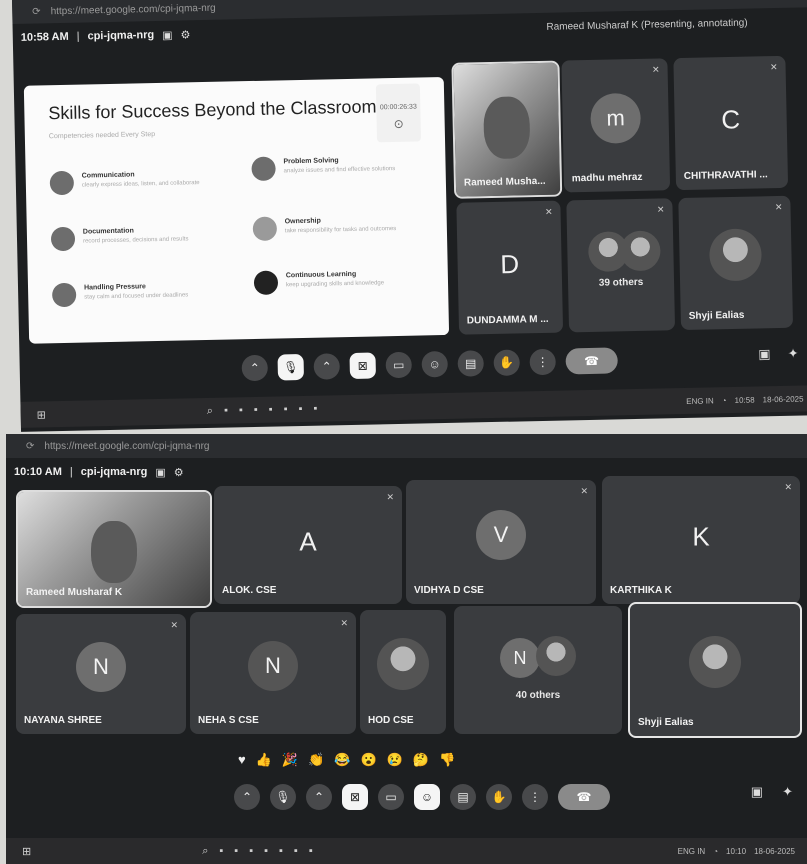 This screenshot has width=807, height=864. Describe the element at coordinates (368, 760) in the screenshot. I see `reaction-surprised-icon: 😮` at that location.